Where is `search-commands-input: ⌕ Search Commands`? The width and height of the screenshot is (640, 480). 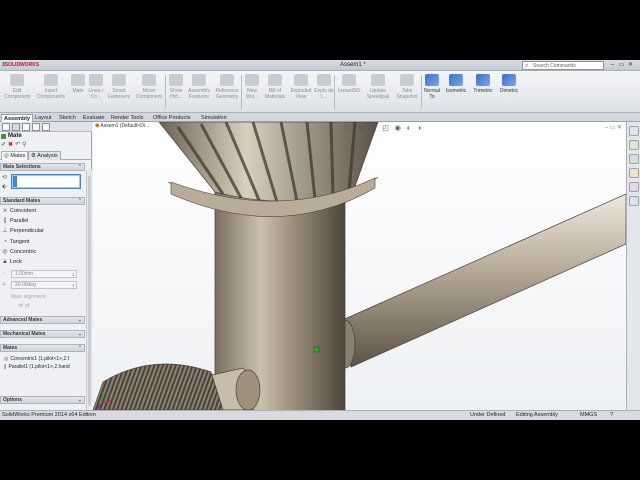 search-commands-input: ⌕ Search Commands is located at coordinates (563, 65).